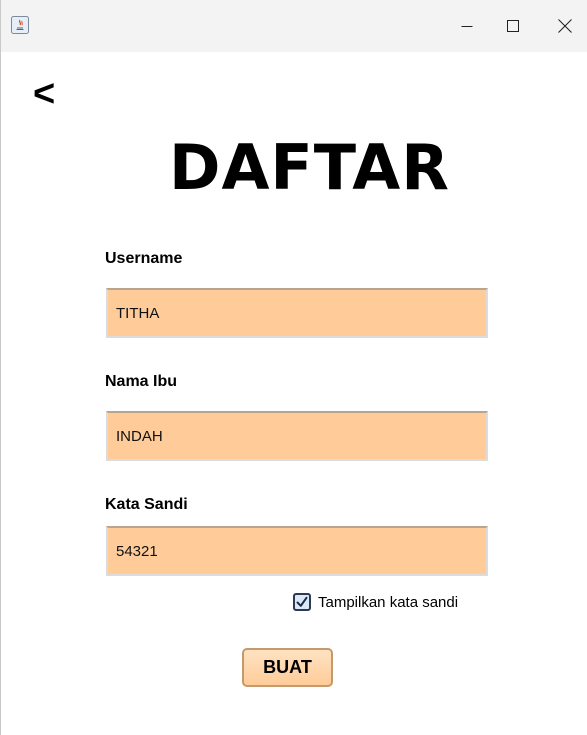  What do you see at coordinates (287, 667) in the screenshot?
I see `create-account-button: BUAT` at bounding box center [287, 667].